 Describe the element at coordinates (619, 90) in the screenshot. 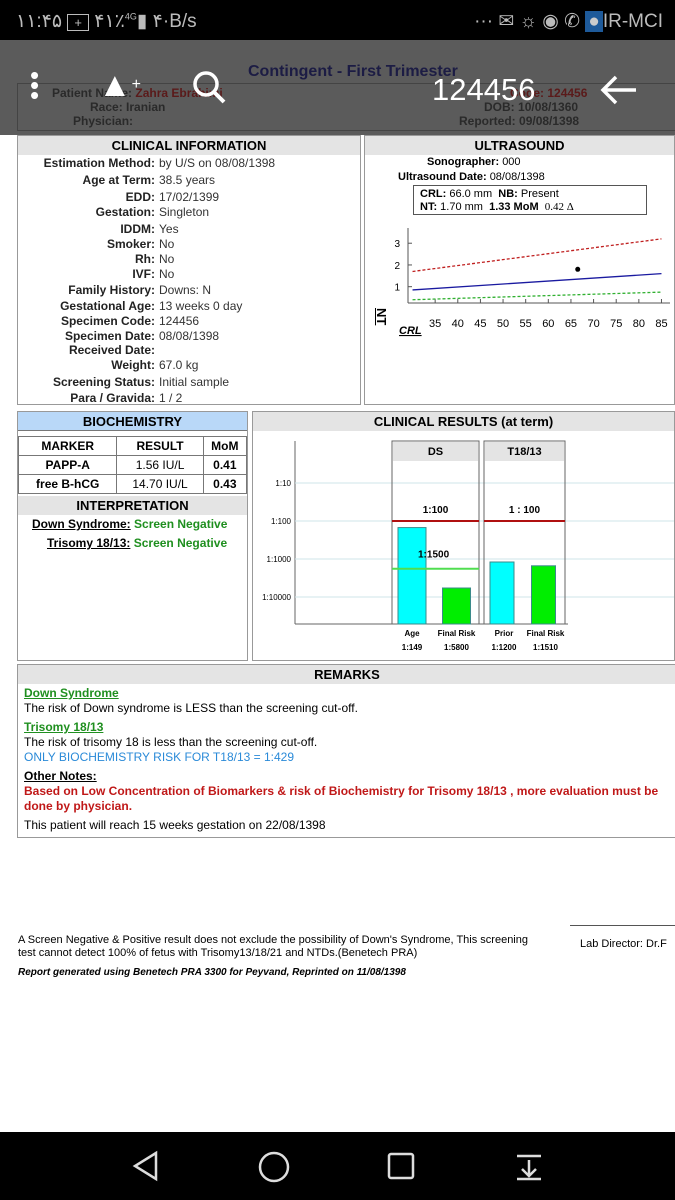

I see `back-arrow-icon` at that location.